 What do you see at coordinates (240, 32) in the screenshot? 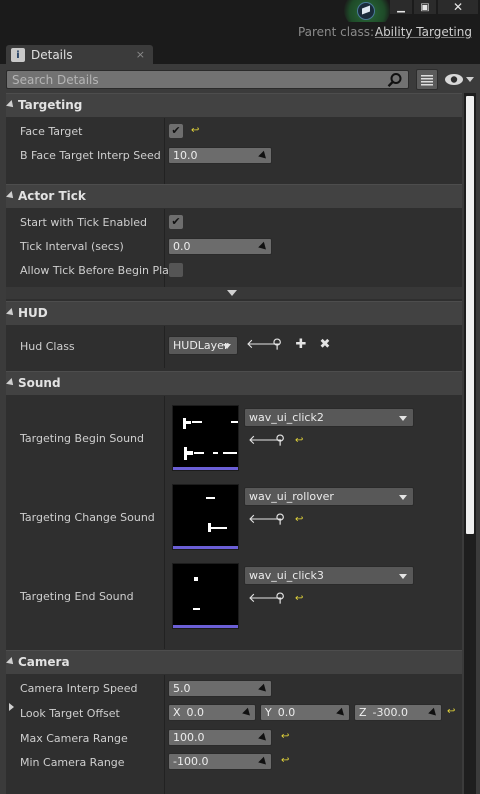
I see `parent-class-row: Parent class: Ability Targeting` at bounding box center [240, 32].